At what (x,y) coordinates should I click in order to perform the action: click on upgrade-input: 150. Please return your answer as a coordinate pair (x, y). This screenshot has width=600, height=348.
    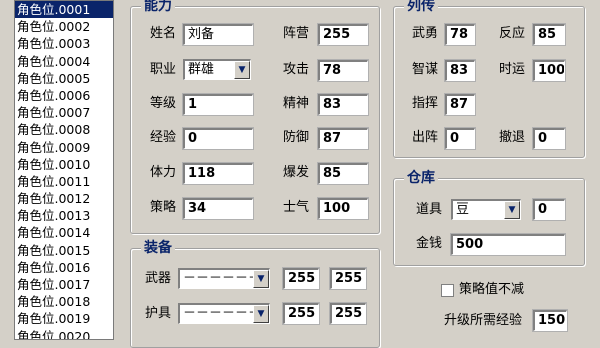
    Looking at the image, I should click on (550, 320).